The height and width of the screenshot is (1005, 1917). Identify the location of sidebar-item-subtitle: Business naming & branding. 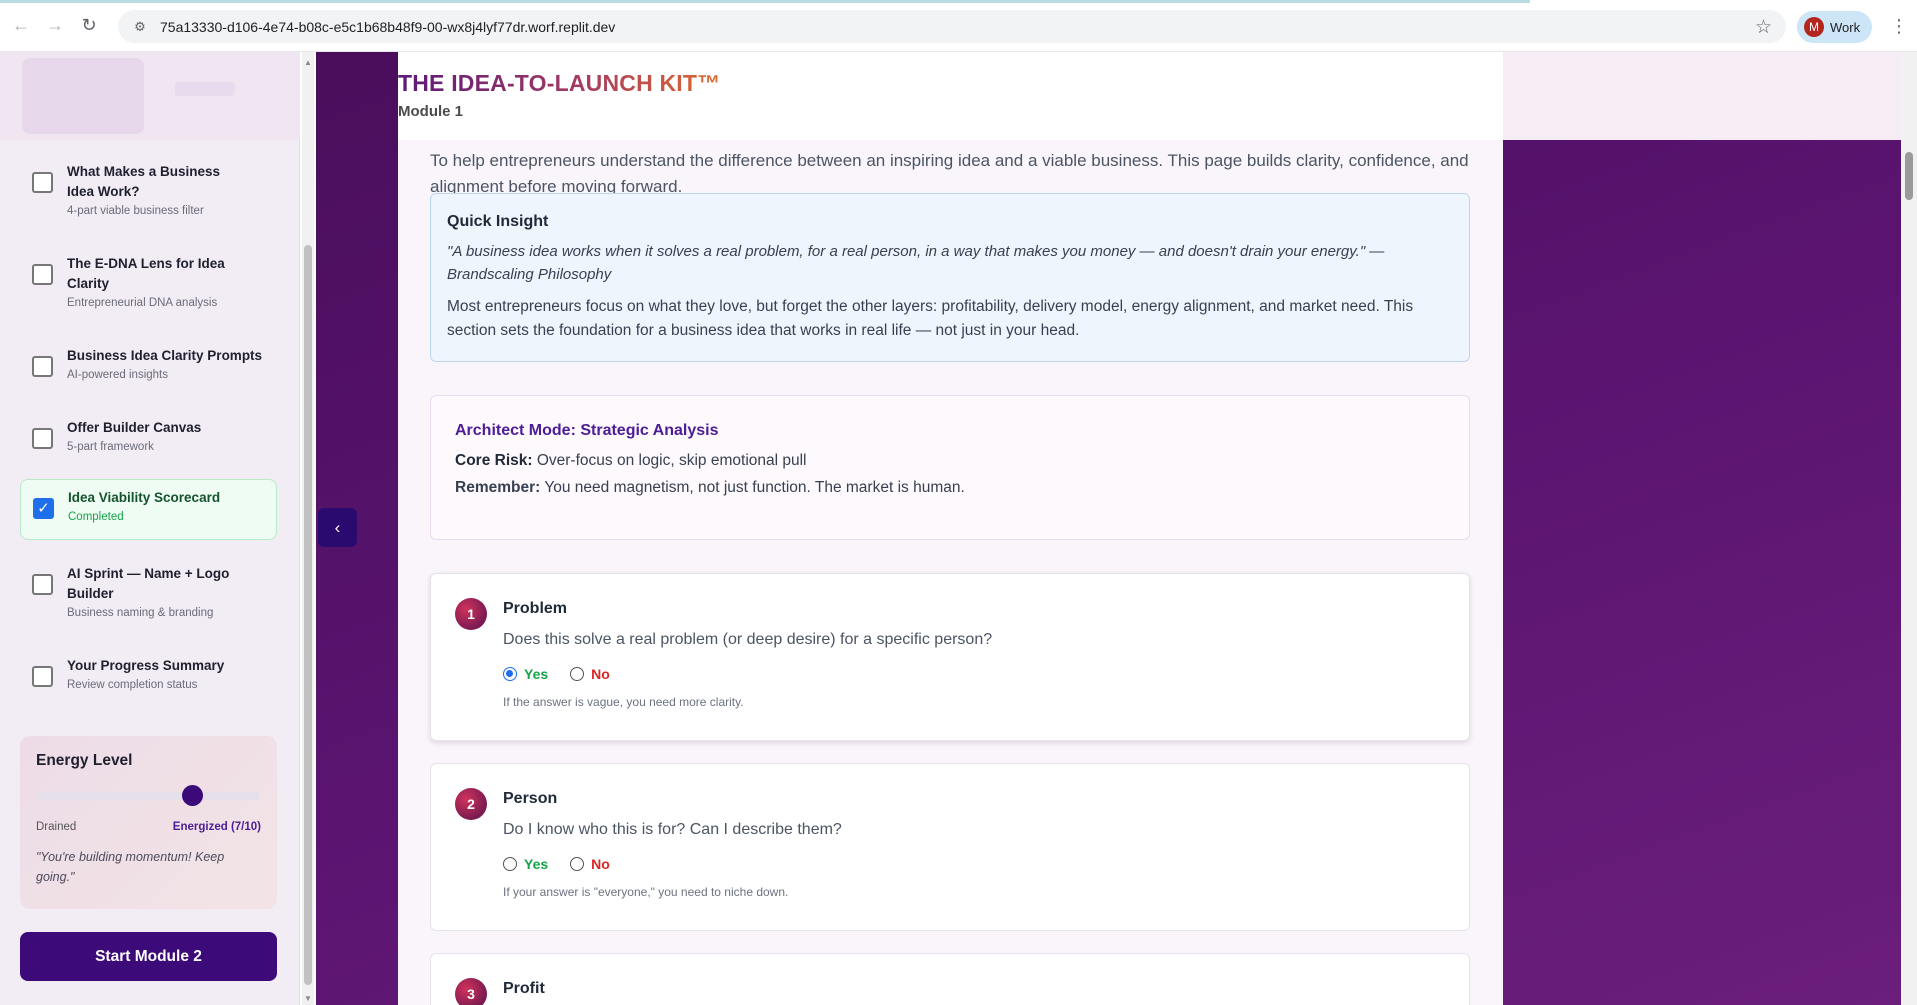
(140, 613).